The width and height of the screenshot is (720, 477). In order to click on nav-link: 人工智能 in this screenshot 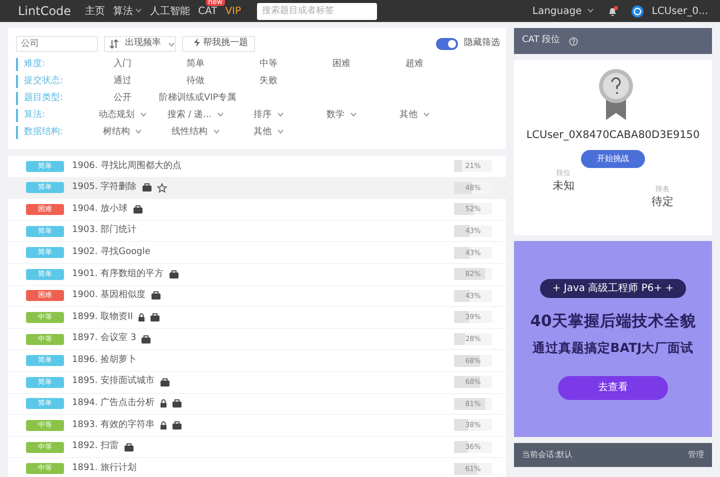, I will do `click(170, 11)`.